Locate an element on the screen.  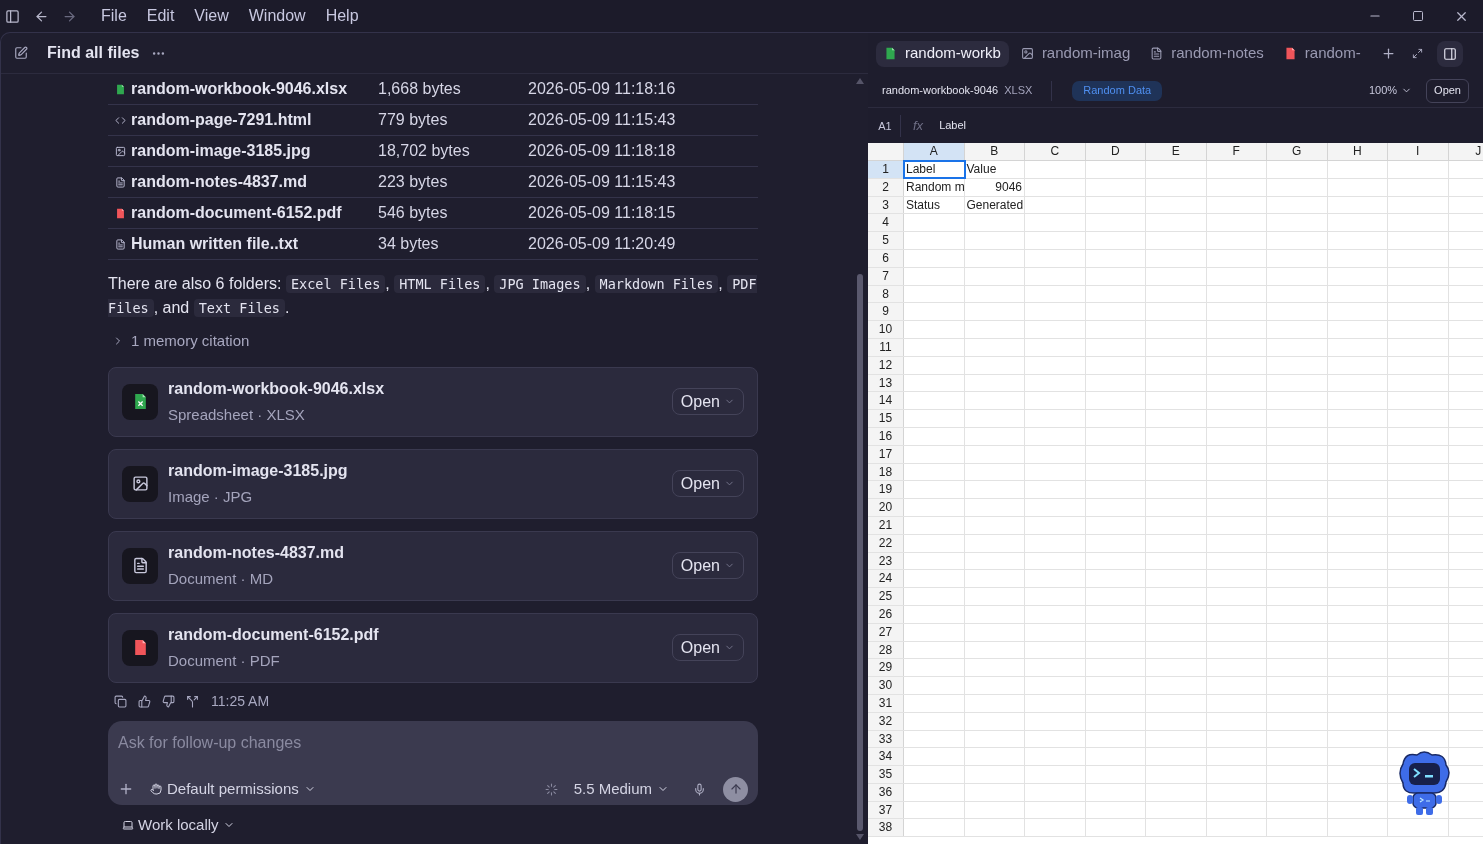
file-name: random-document-6152.pdf is located at coordinates (254, 213).